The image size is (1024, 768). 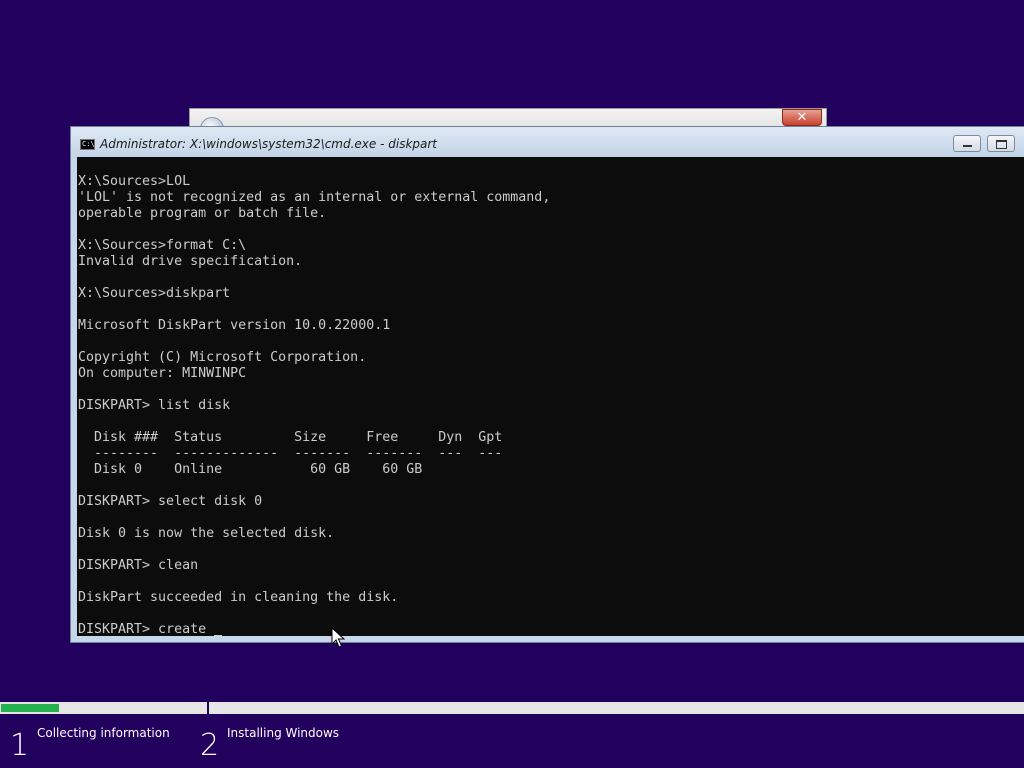 What do you see at coordinates (234, 325) in the screenshot?
I see `console-line: Microsoft DiskPart version 10.0.22000.1` at bounding box center [234, 325].